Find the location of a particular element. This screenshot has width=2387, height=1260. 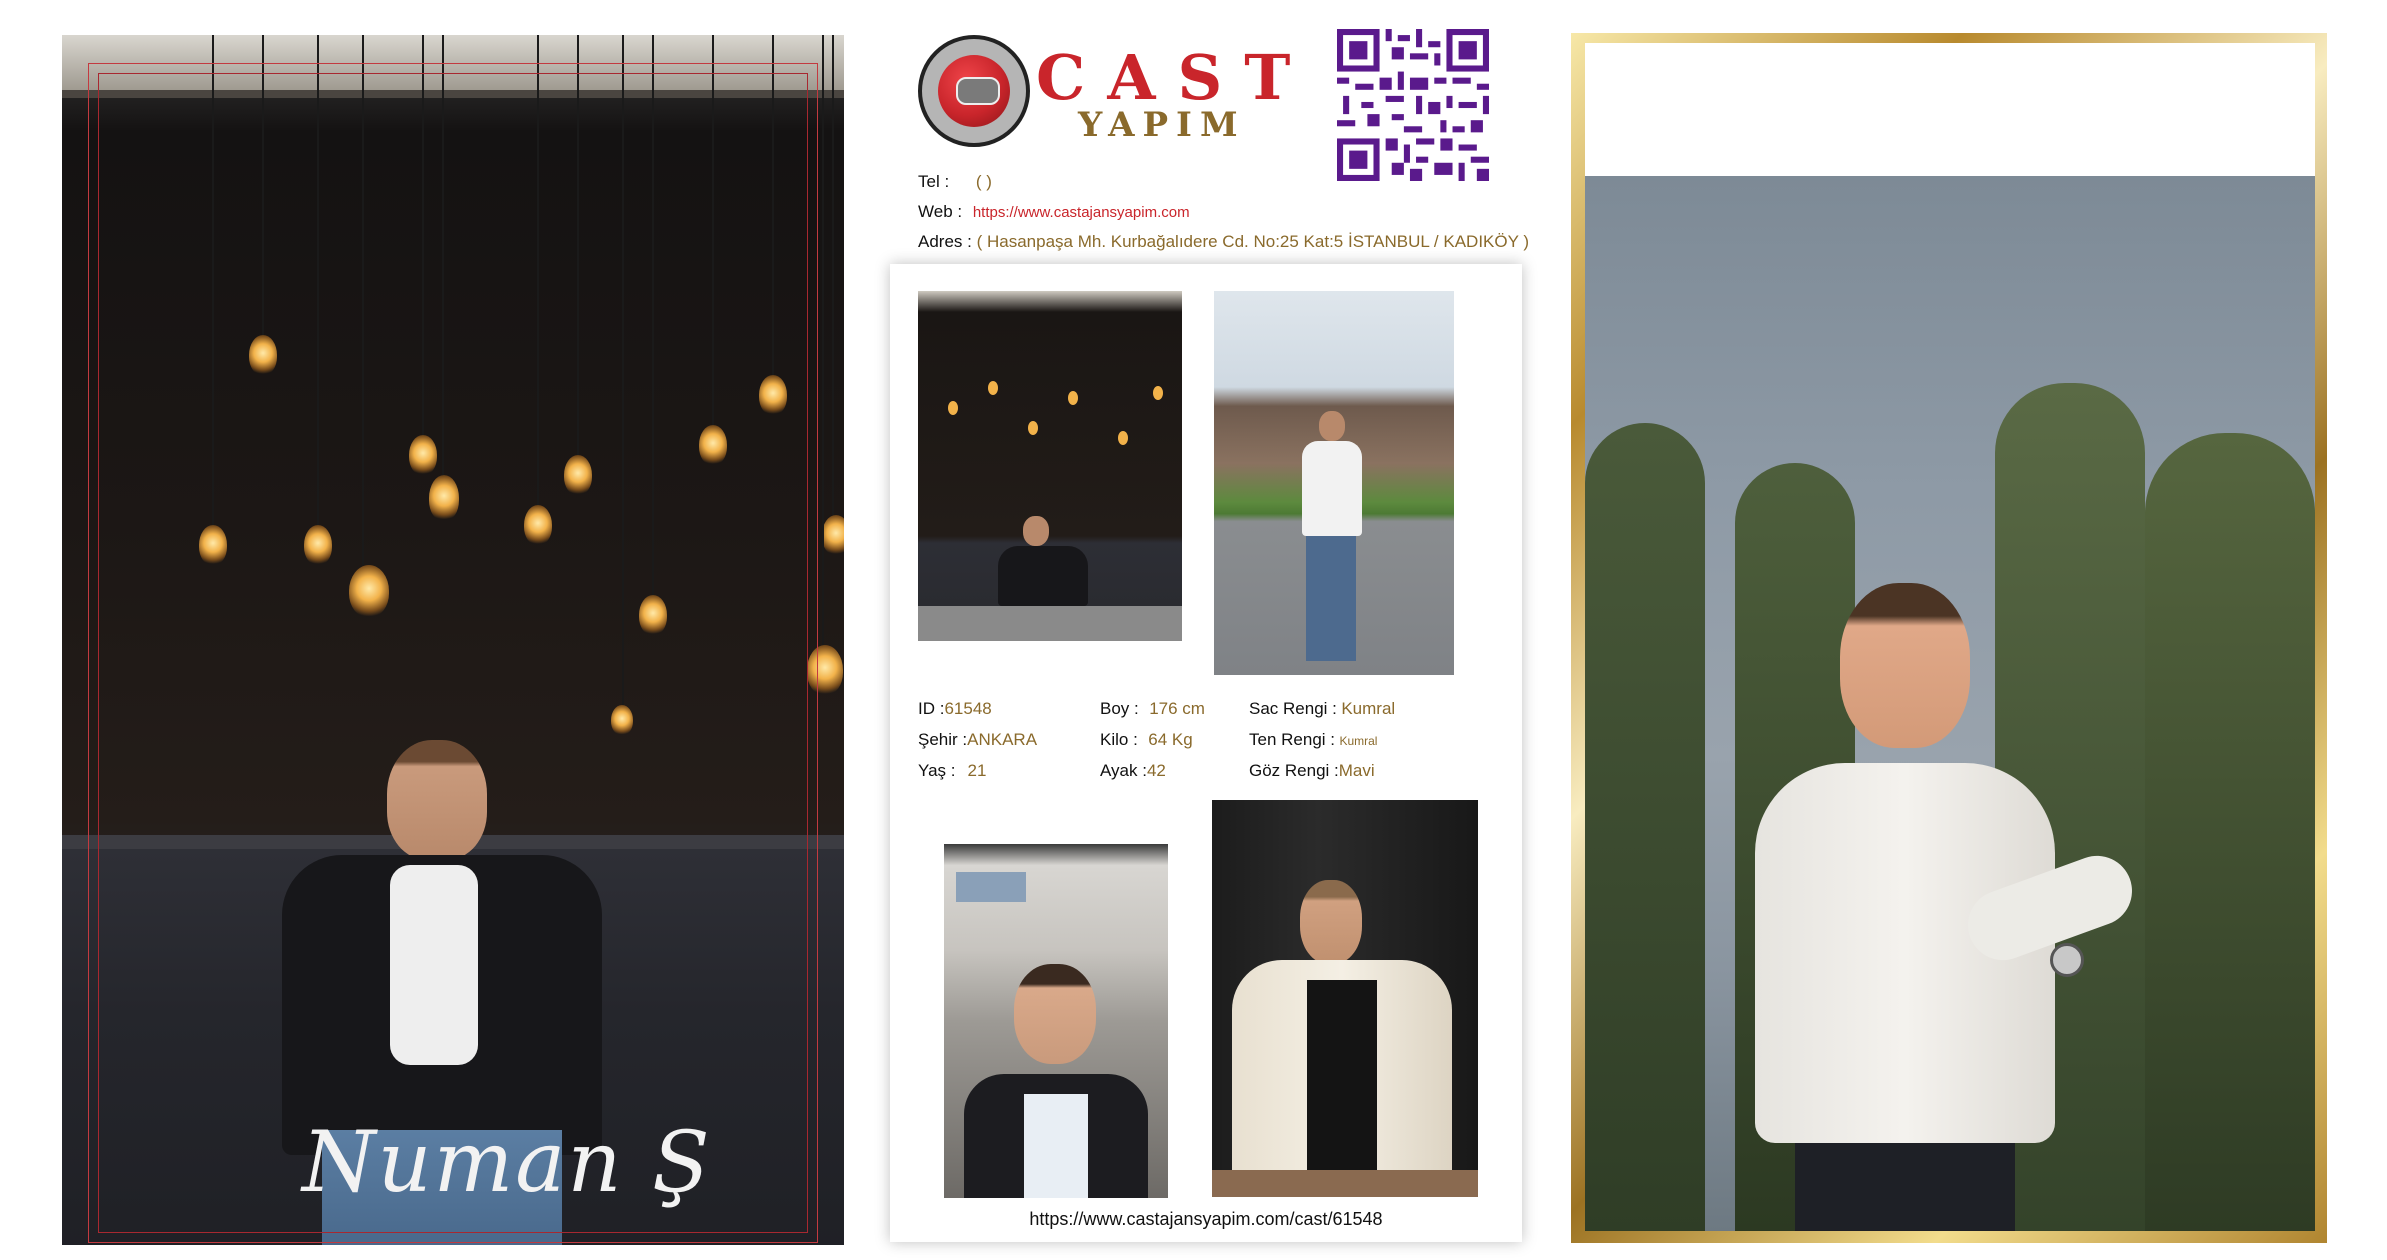

thumbnail-photo-bulbs is located at coordinates (1050, 466).